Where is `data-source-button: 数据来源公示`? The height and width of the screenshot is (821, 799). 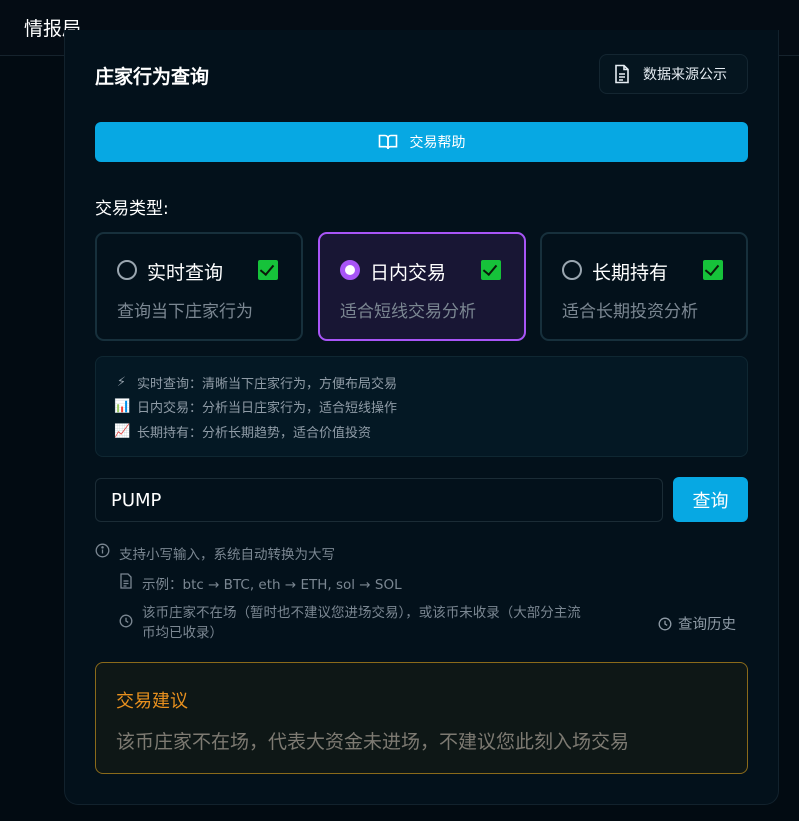 data-source-button: 数据来源公示 is located at coordinates (673, 74).